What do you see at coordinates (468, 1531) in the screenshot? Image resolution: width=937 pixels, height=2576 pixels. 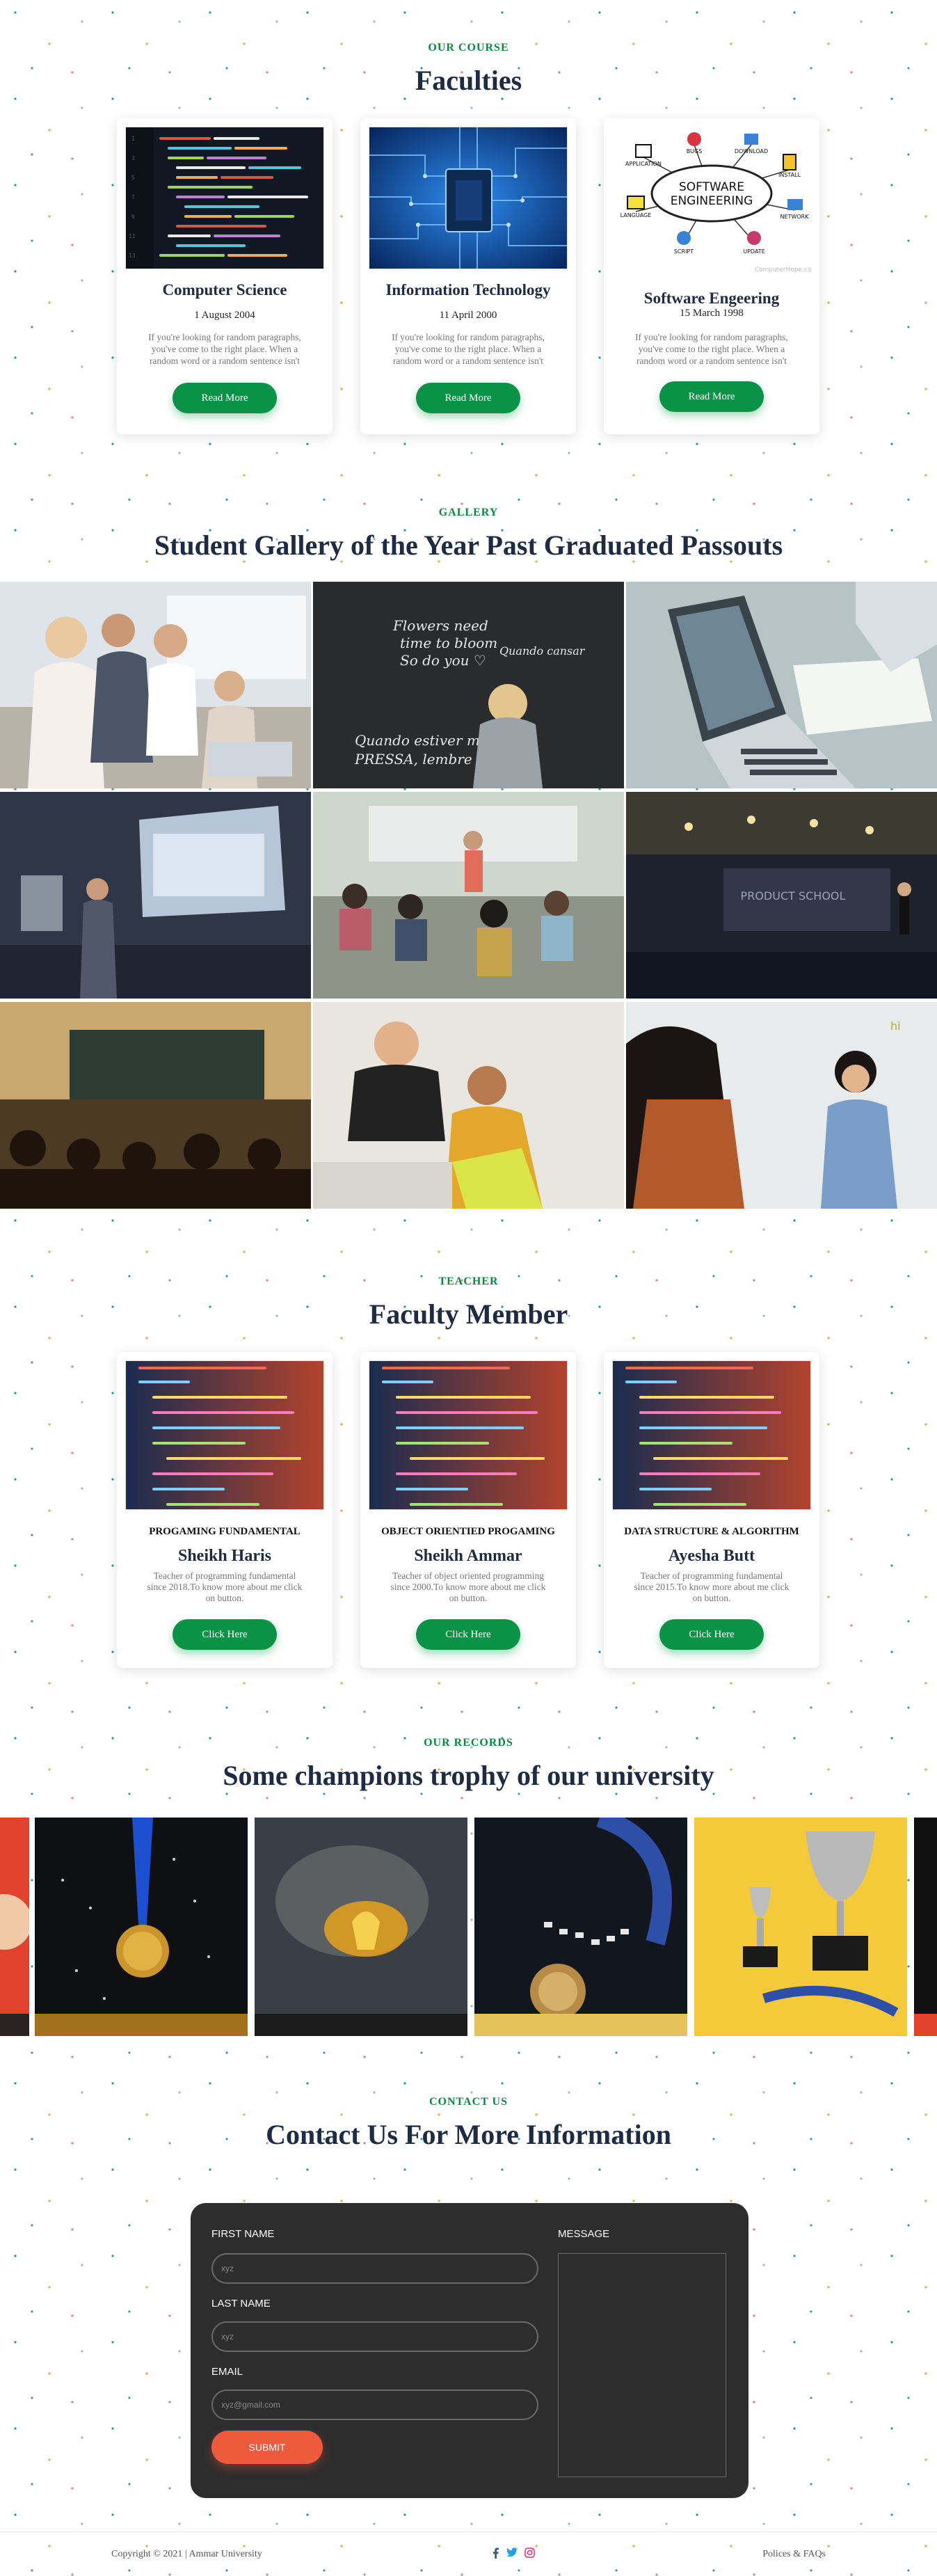 I see `teacher-subject: OBJECT ORIENTIED PROGAMING` at bounding box center [468, 1531].